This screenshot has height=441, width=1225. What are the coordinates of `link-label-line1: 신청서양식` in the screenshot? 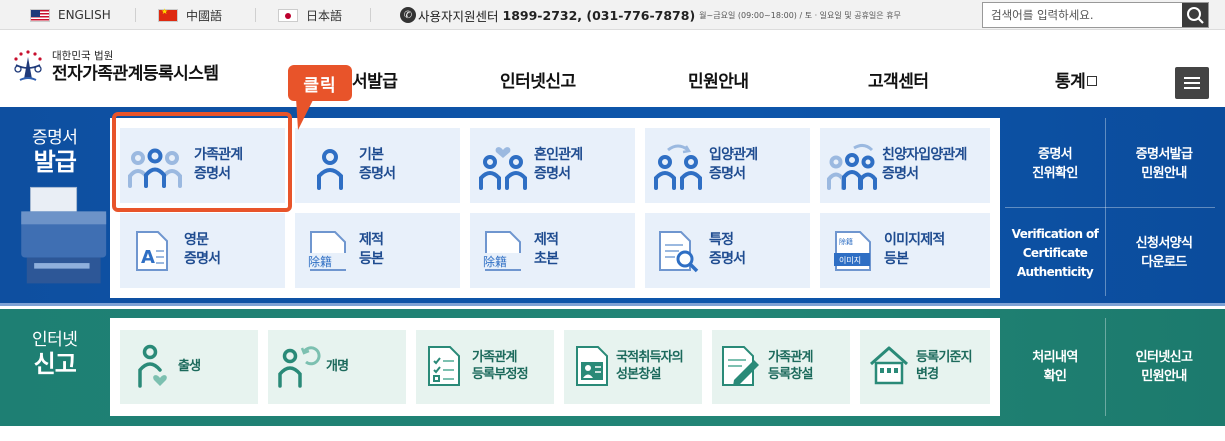 It's located at (1164, 243).